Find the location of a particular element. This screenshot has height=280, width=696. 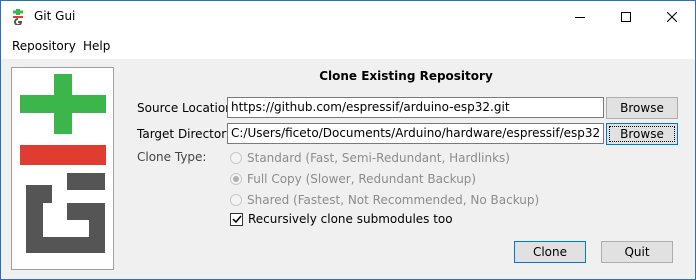

clone-type-full-copy-label: Full Copy (Slower, Redundant Backup) is located at coordinates (362, 179).